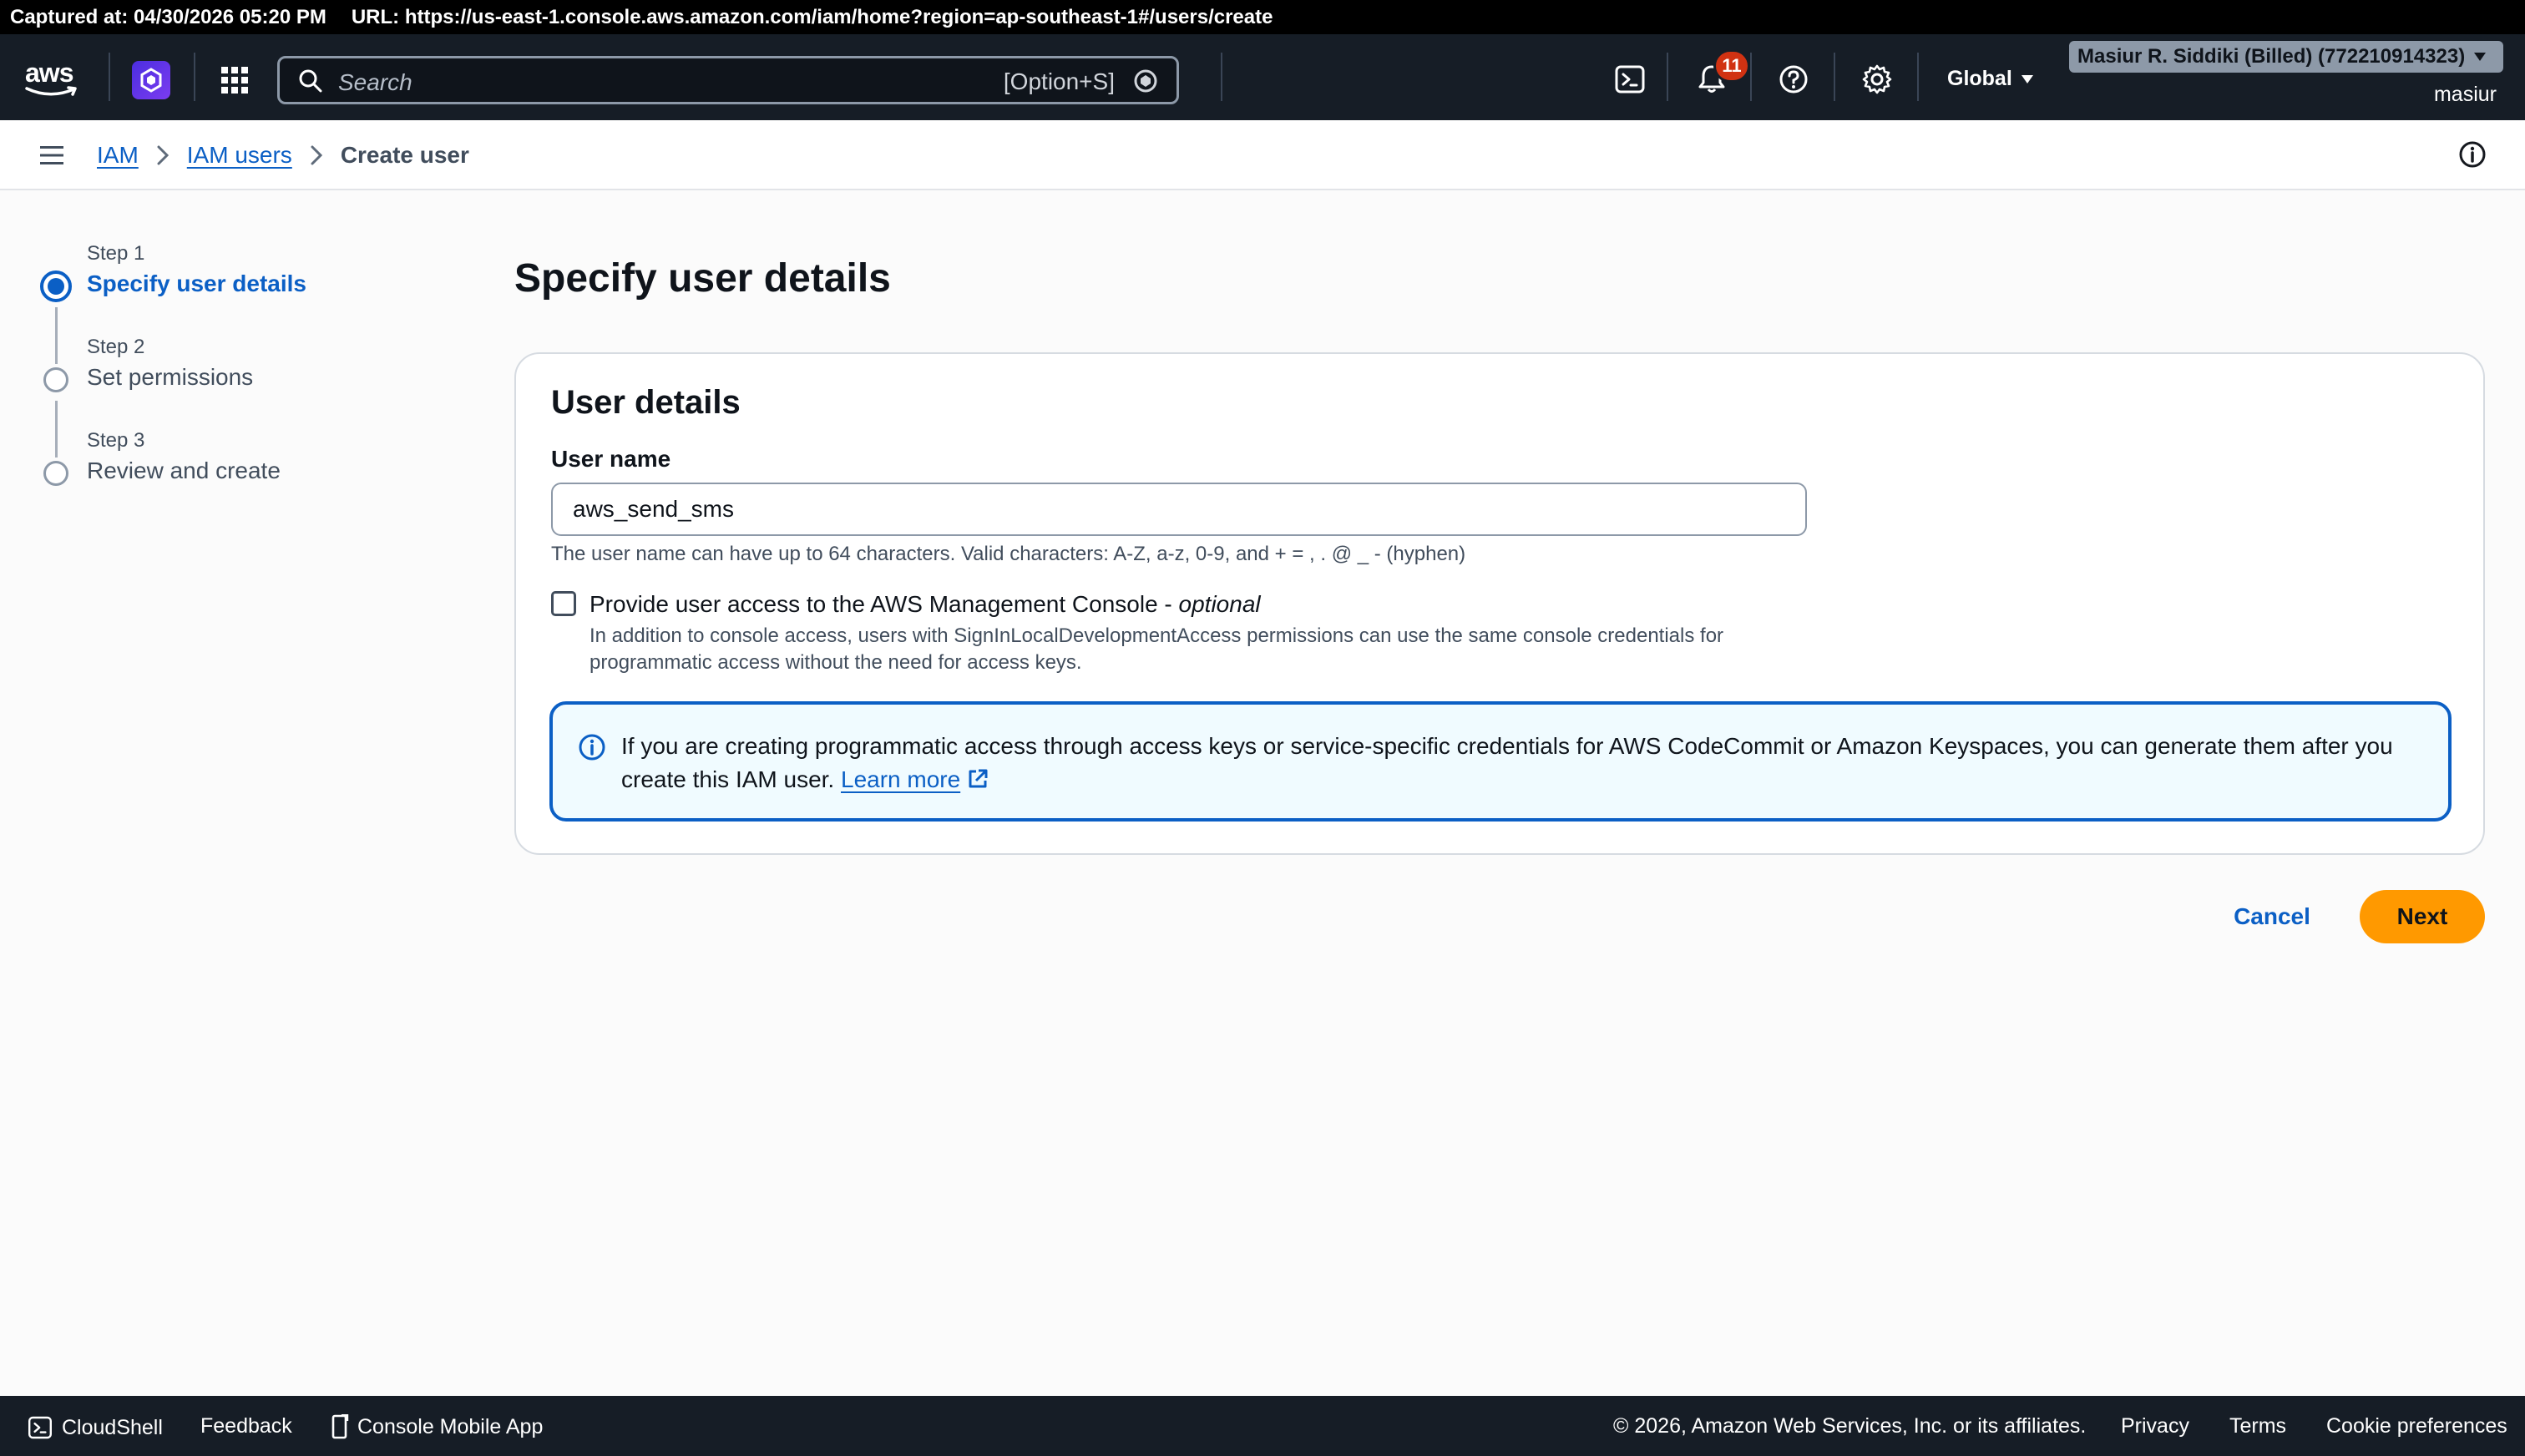 This screenshot has height=1456, width=2525. What do you see at coordinates (340, 1426) in the screenshot?
I see `mobile-phone-icon` at bounding box center [340, 1426].